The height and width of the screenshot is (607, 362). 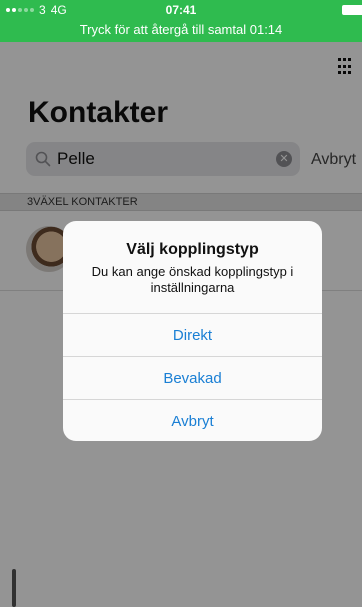 I want to click on status-time: 07:41, so click(x=181, y=10).